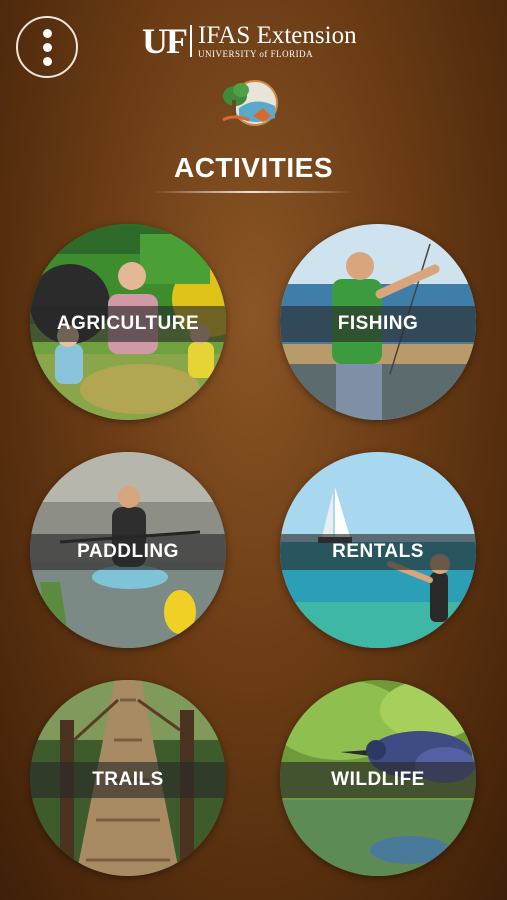 The image size is (507, 900). I want to click on activity-wildlife-button: WILDLIFE, so click(378, 778).